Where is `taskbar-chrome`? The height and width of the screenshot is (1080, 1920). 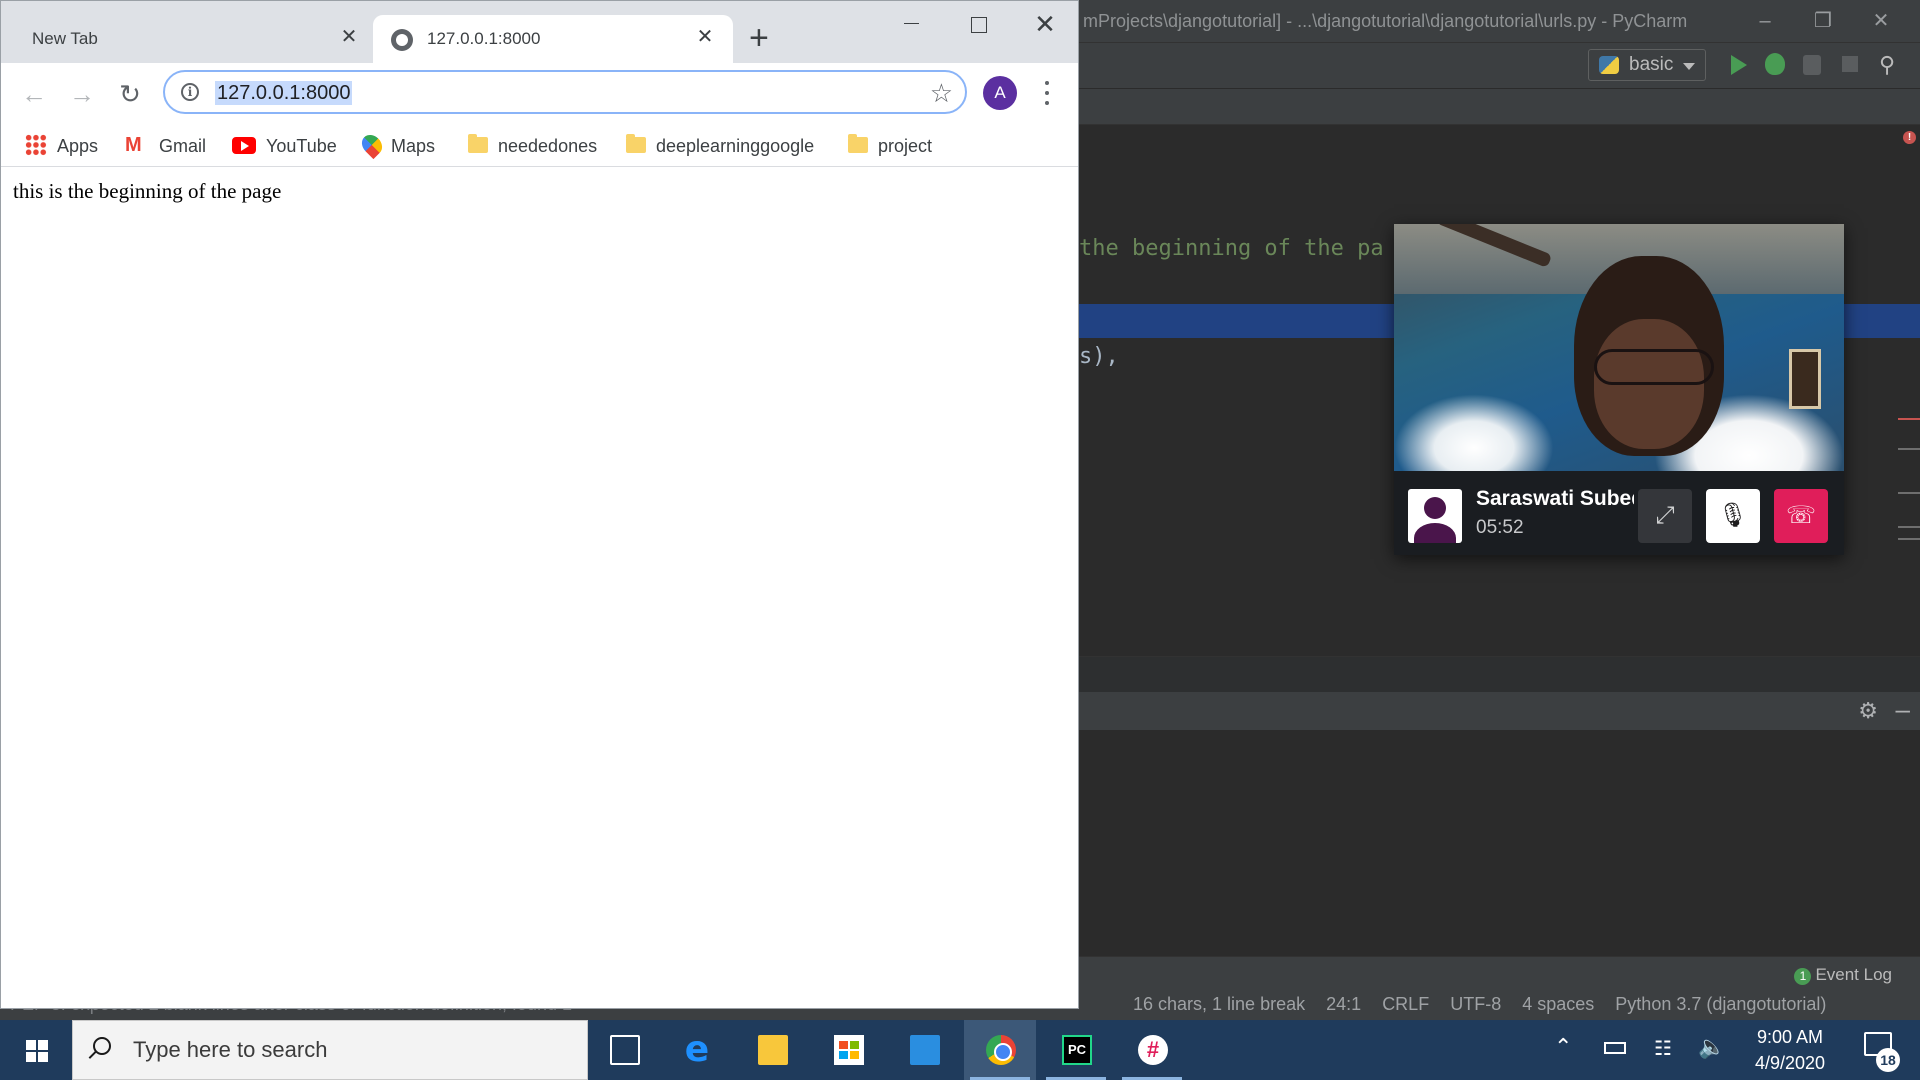
taskbar-chrome is located at coordinates (1000, 1050).